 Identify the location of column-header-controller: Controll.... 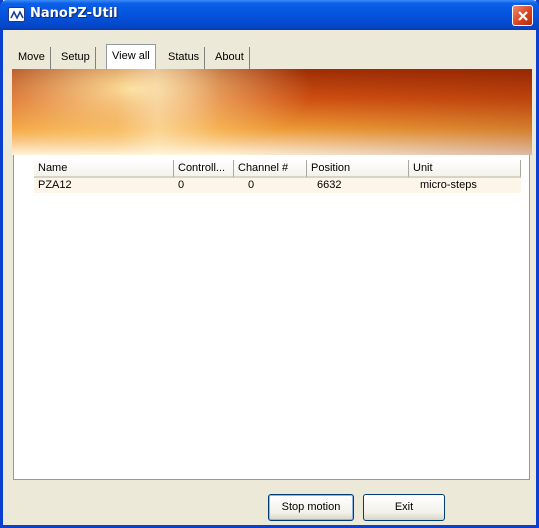
(204, 169).